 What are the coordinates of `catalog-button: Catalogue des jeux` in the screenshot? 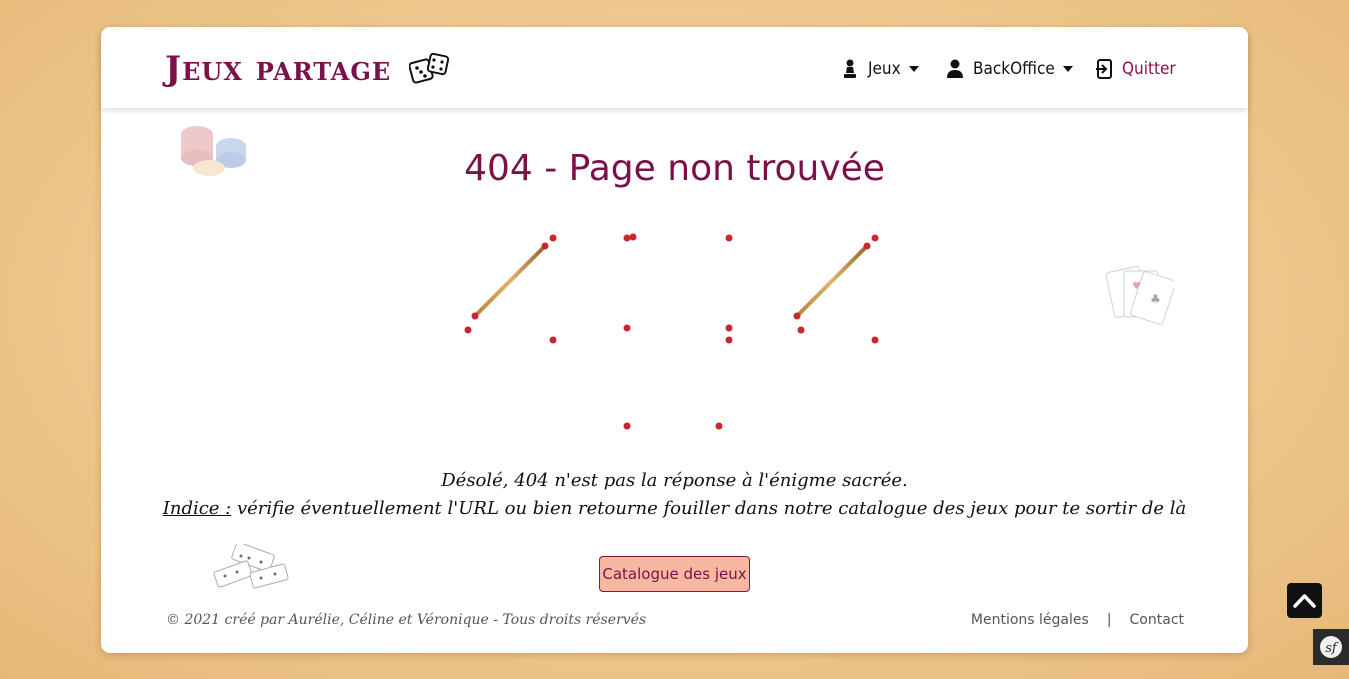 It's located at (674, 574).